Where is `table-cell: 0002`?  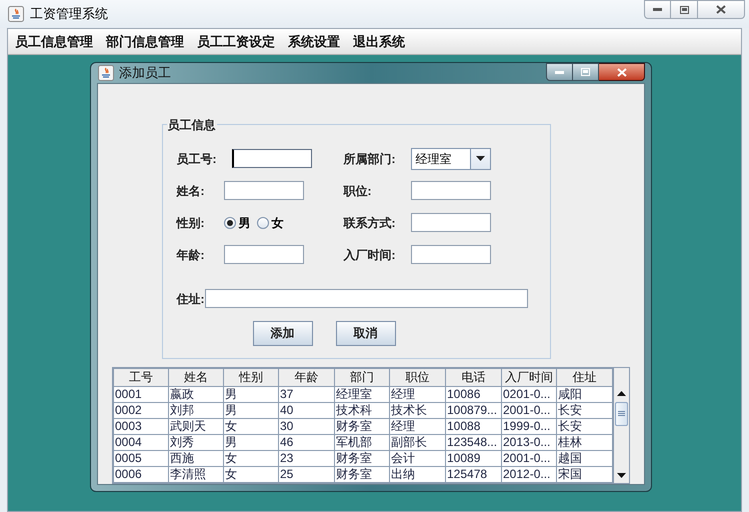 table-cell: 0002 is located at coordinates (141, 410).